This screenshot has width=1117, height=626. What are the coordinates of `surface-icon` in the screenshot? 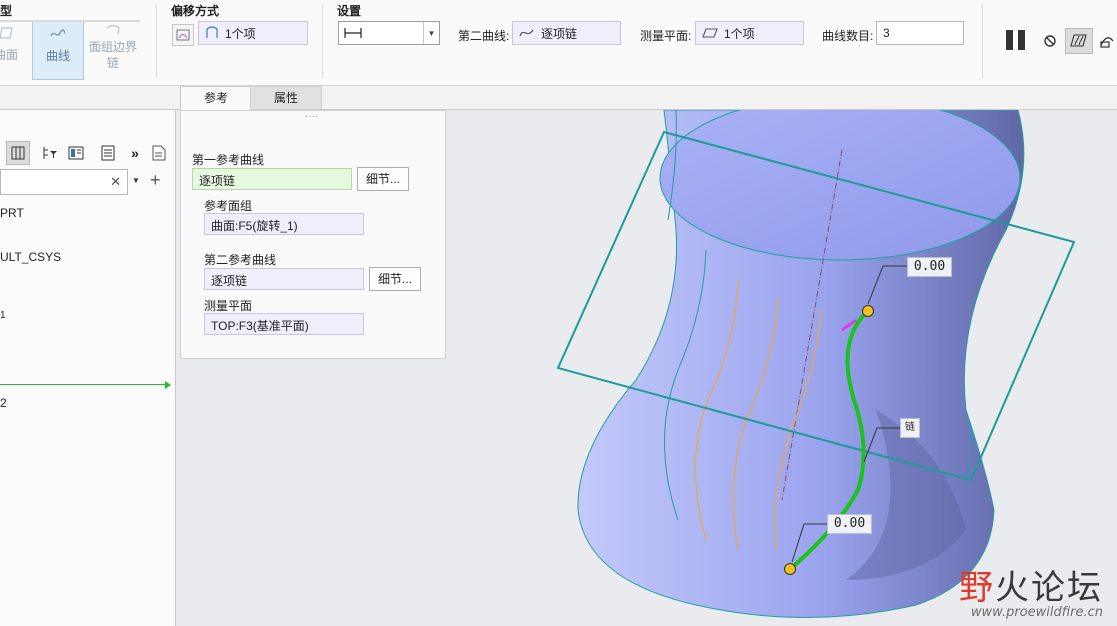 It's located at (10, 34).